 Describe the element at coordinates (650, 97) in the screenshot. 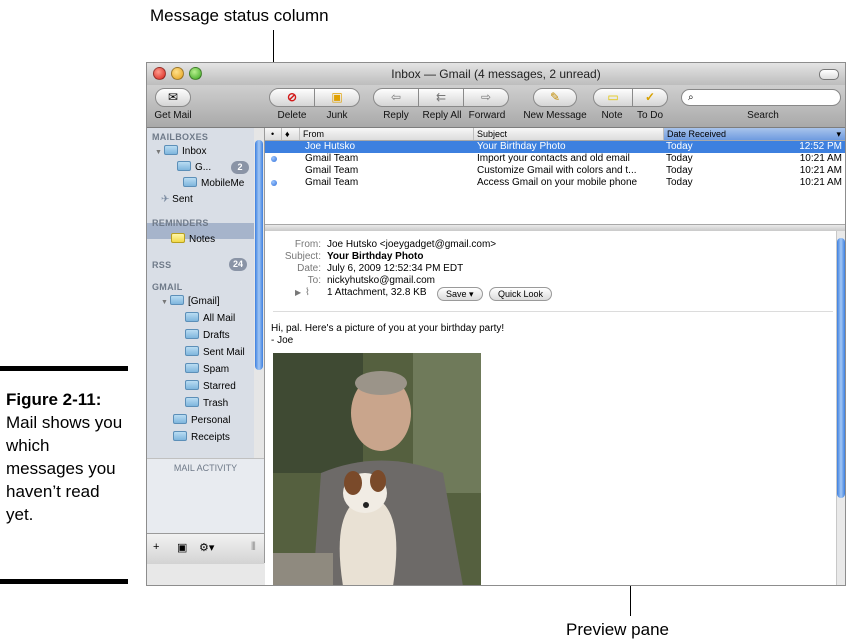

I see `todo-button: ✓` at that location.